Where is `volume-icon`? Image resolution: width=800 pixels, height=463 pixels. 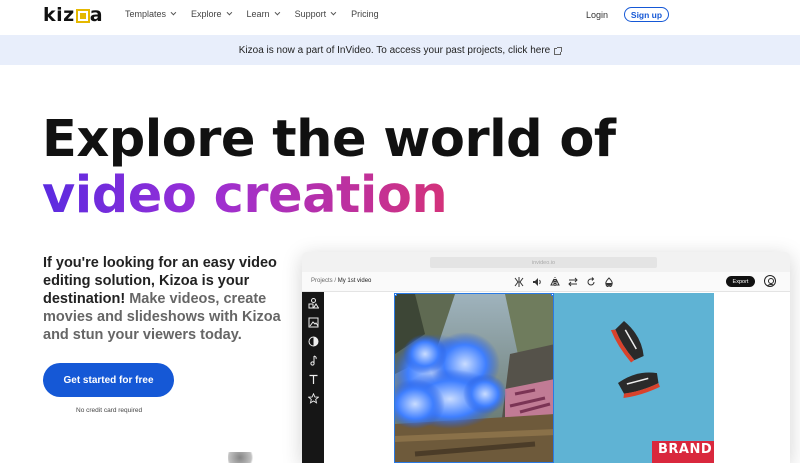
volume-icon is located at coordinates (536, 281).